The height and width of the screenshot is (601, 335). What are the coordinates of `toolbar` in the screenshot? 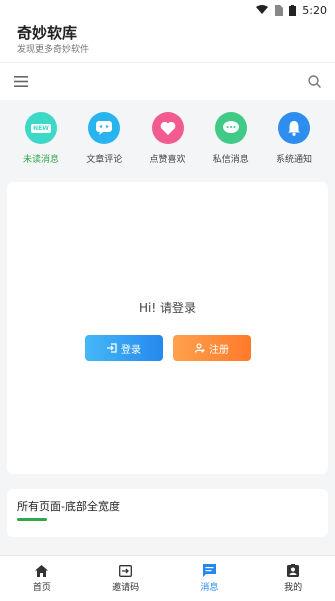 It's located at (167, 81).